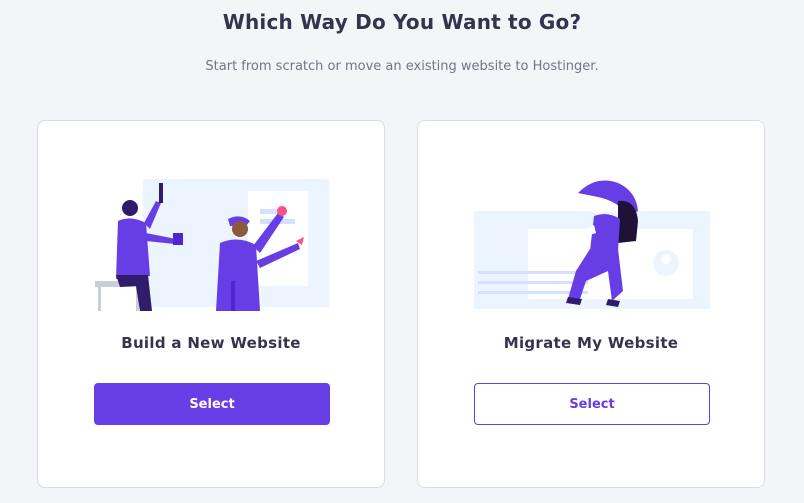 The width and height of the screenshot is (804, 503). What do you see at coordinates (212, 245) in the screenshot?
I see `builders-illustration` at bounding box center [212, 245].